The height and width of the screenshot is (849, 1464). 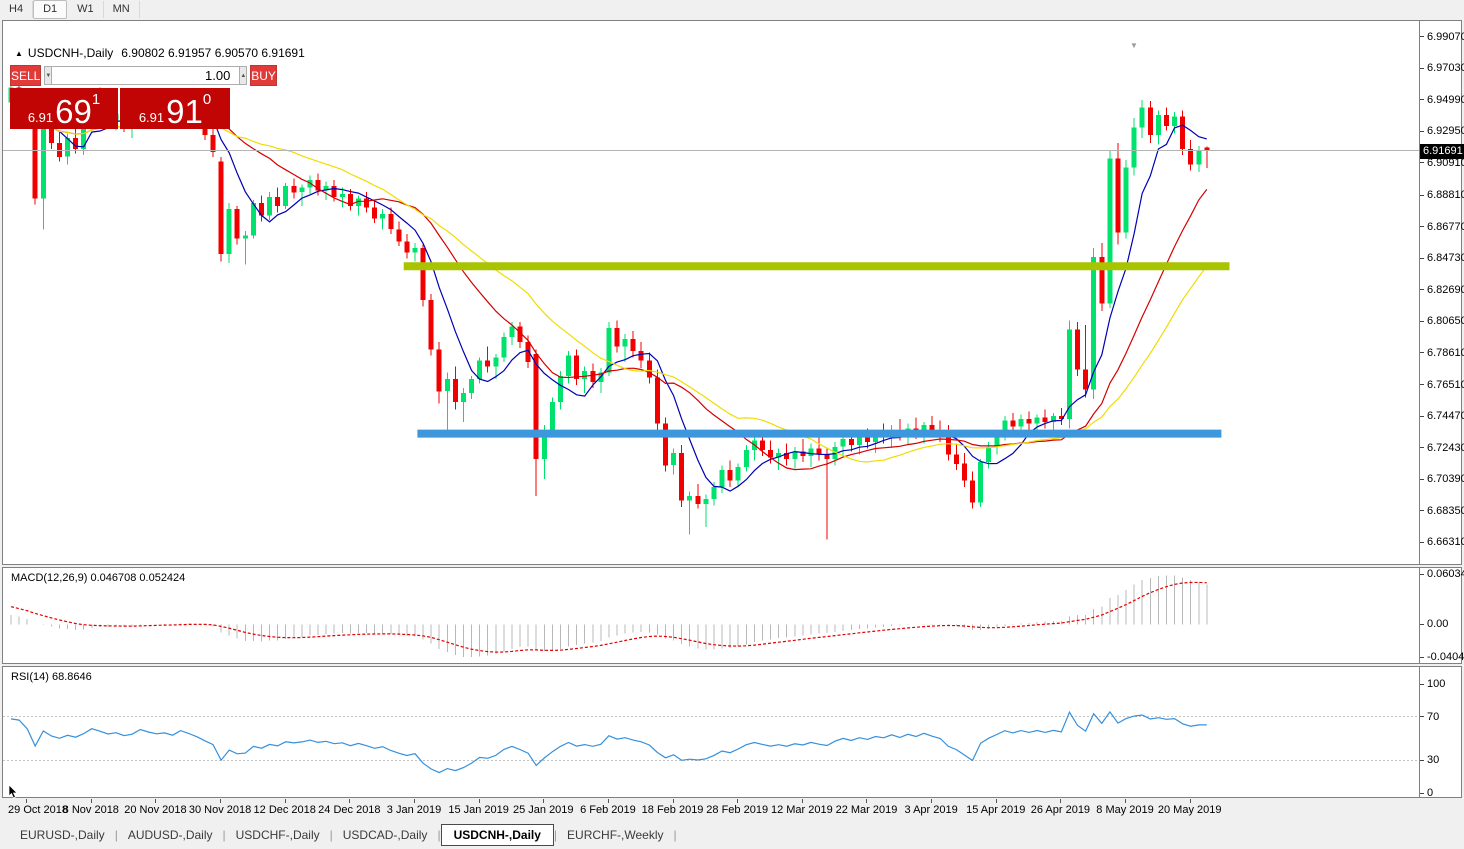 I want to click on price-axis-label: 6.94990, so click(x=1445, y=99).